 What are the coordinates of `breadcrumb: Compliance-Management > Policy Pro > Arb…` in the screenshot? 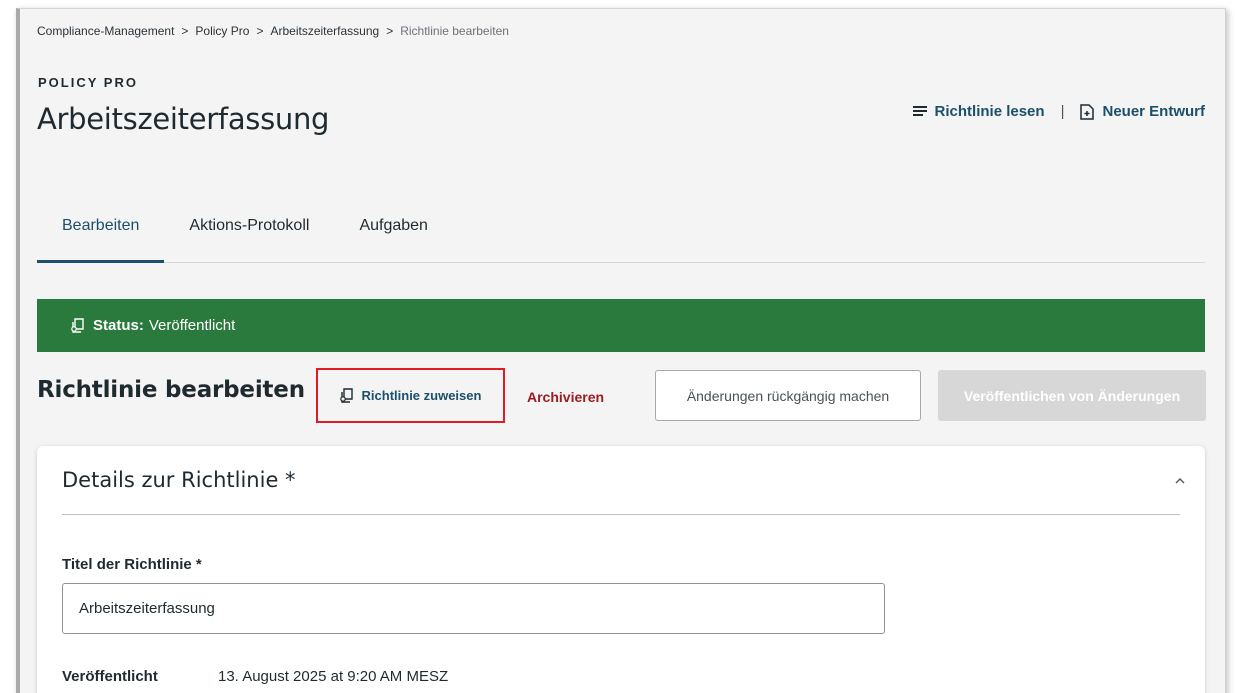 It's located at (273, 31).